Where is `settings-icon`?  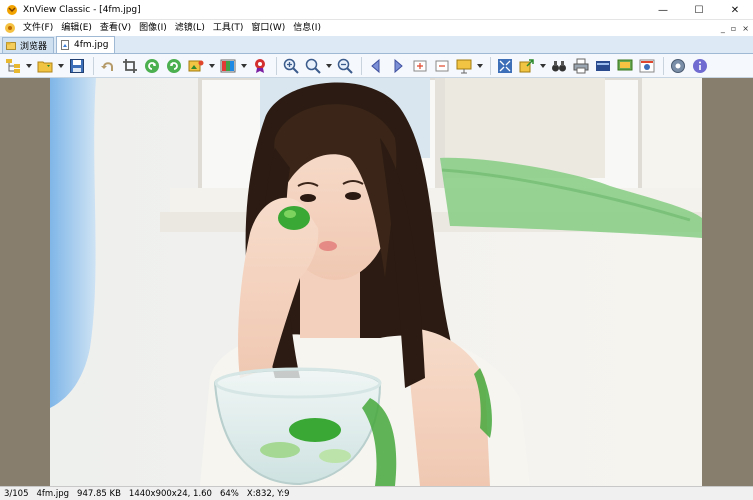
settings-icon is located at coordinates (678, 65).